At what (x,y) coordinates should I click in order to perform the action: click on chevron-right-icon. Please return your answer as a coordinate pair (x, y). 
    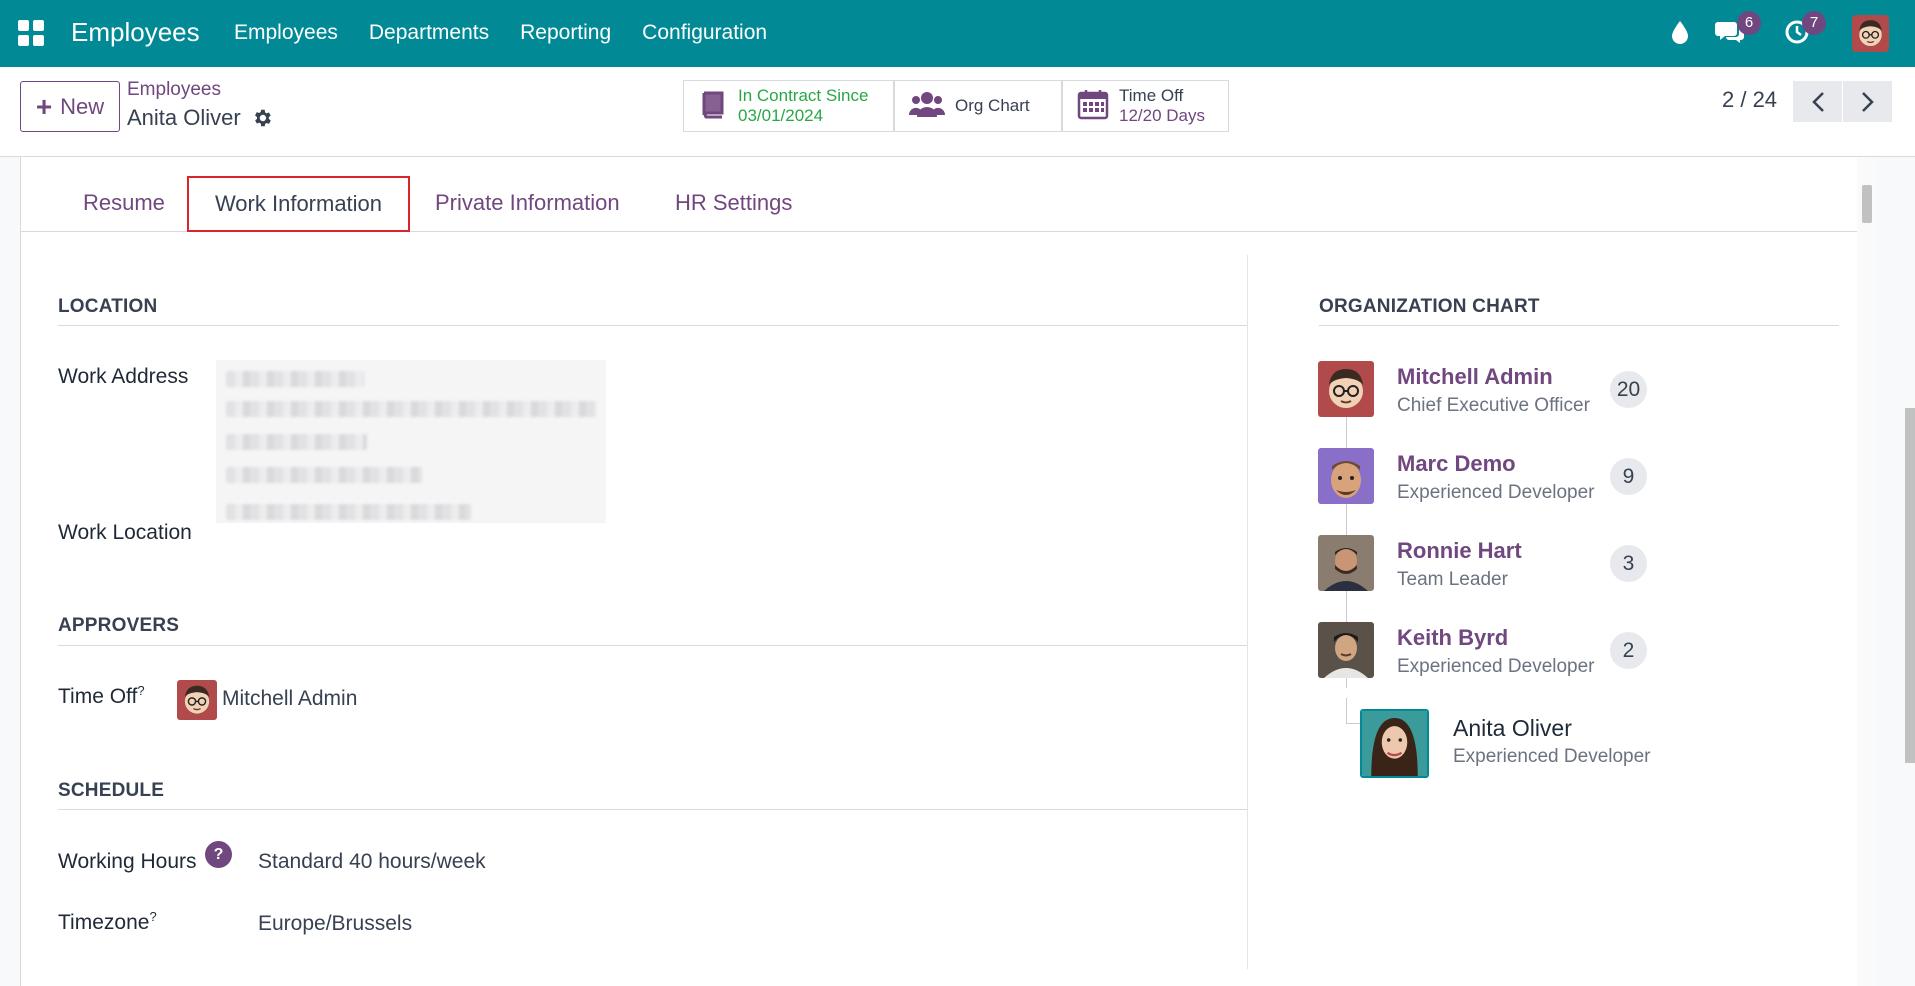
    Looking at the image, I should click on (1867, 101).